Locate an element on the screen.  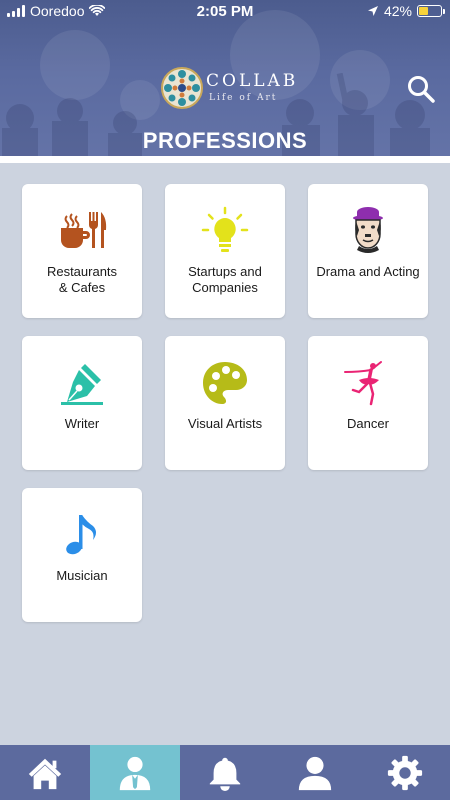
bottom-tab-bar is located at coordinates (225, 772).